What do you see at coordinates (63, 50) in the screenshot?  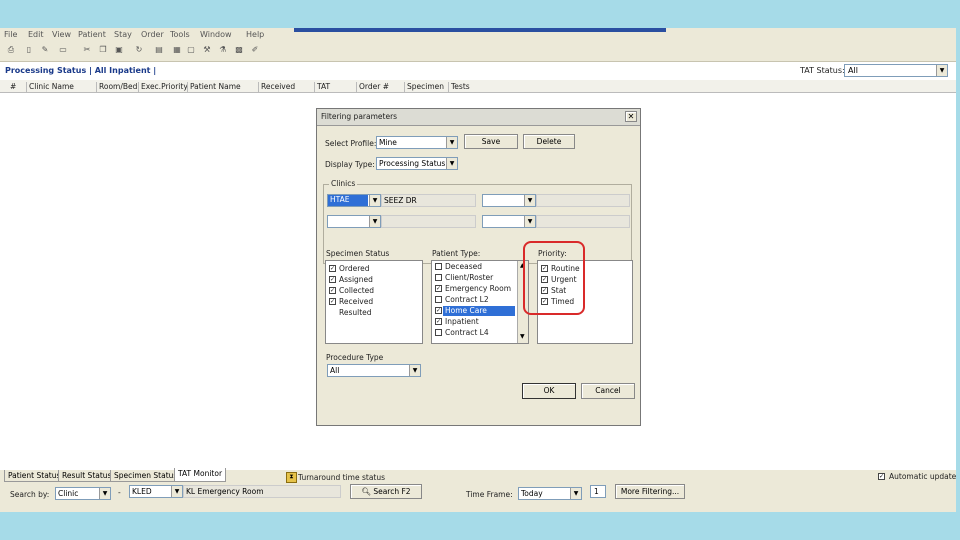 I see `car-icon: ▭` at bounding box center [63, 50].